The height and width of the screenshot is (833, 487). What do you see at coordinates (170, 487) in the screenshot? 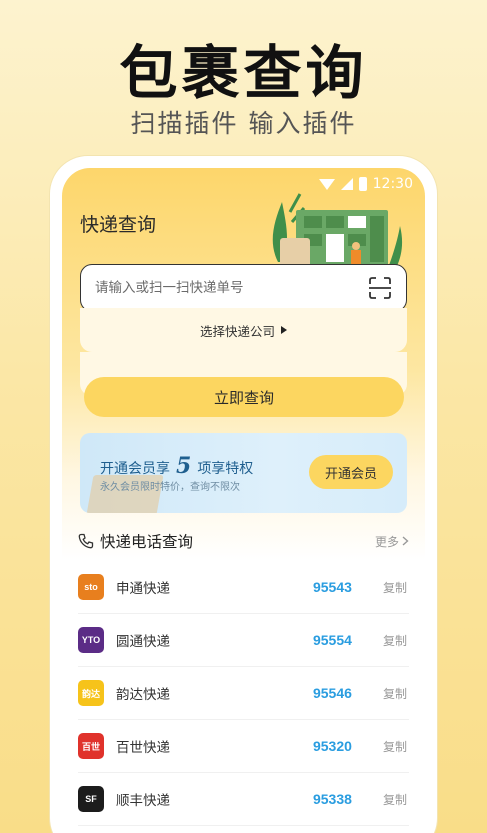
I see `vip-subtitle: 永久会员限时特价，查询不限次` at bounding box center [170, 487].